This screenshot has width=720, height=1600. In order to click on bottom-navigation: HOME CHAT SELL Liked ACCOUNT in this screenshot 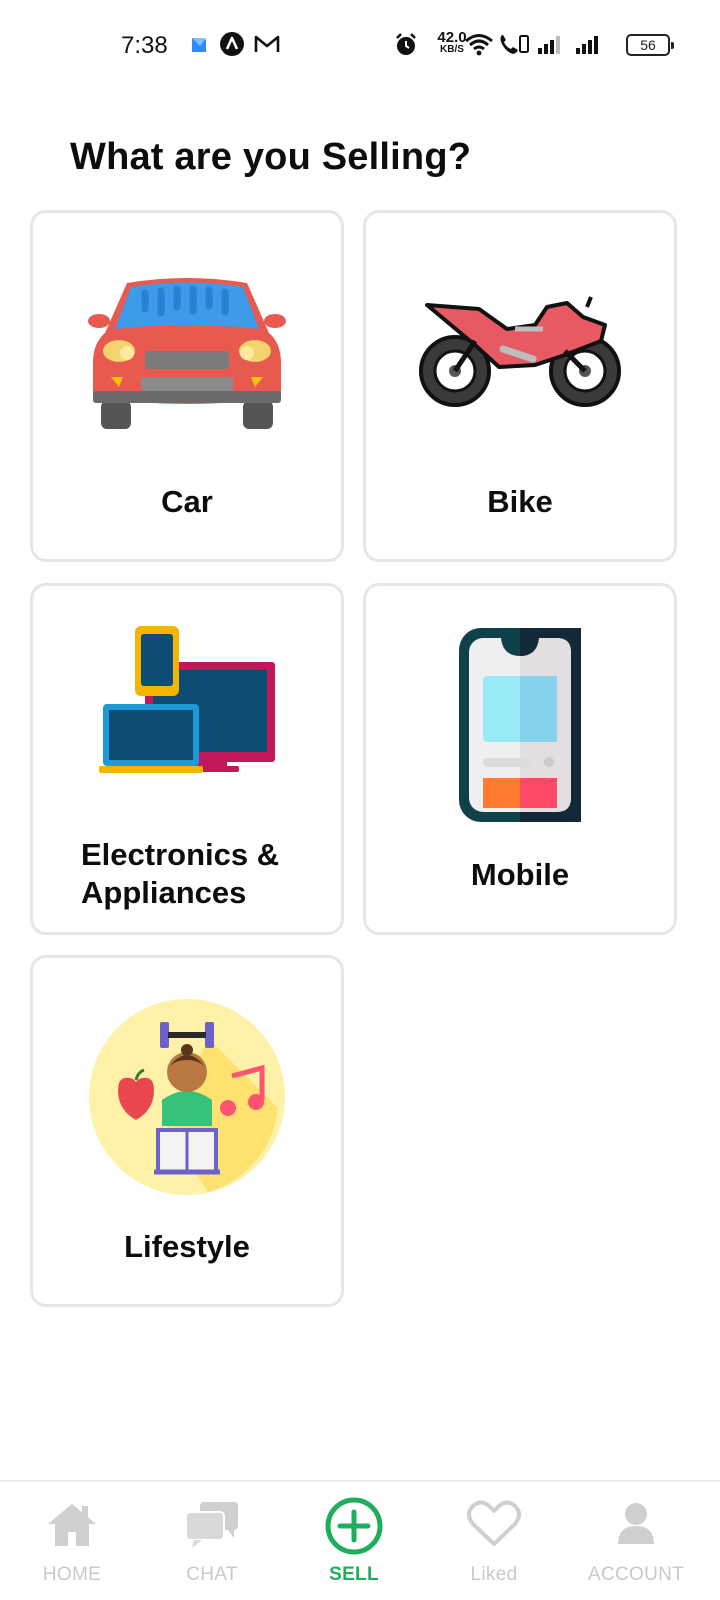, I will do `click(360, 1540)`.